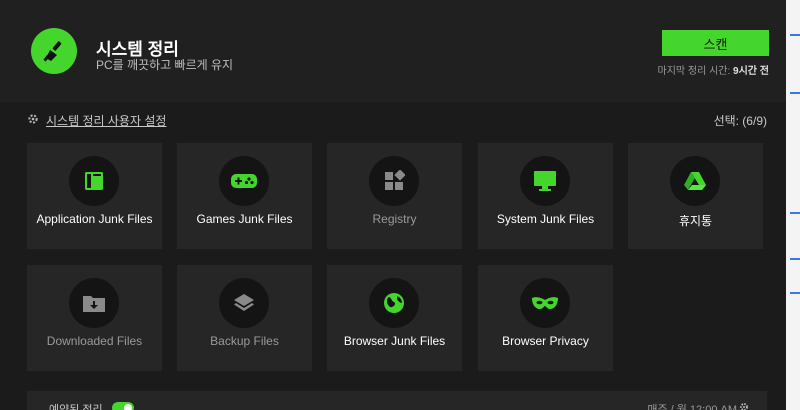 This screenshot has width=800, height=410. Describe the element at coordinates (545, 219) in the screenshot. I see `tile-label: System Junk Files` at that location.